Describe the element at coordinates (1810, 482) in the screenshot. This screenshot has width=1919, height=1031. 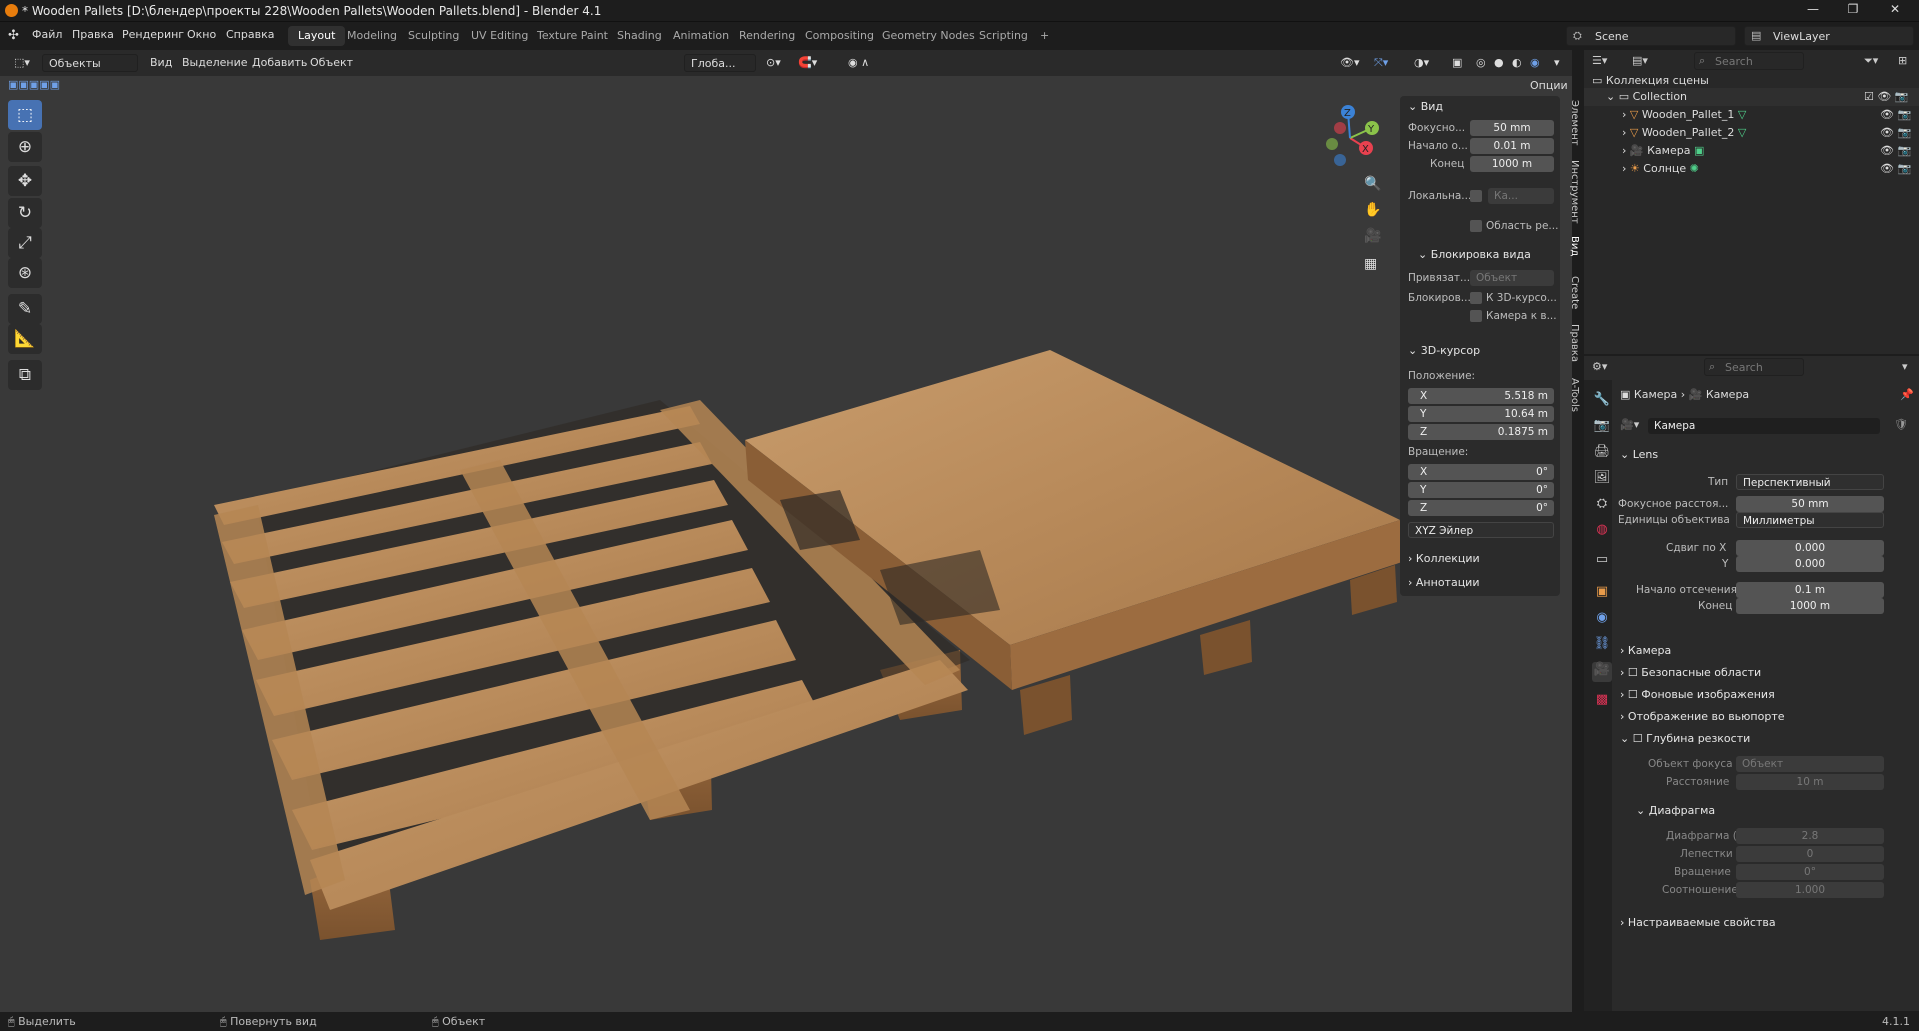
I see `lens-type-dropdown: Перспективный` at that location.